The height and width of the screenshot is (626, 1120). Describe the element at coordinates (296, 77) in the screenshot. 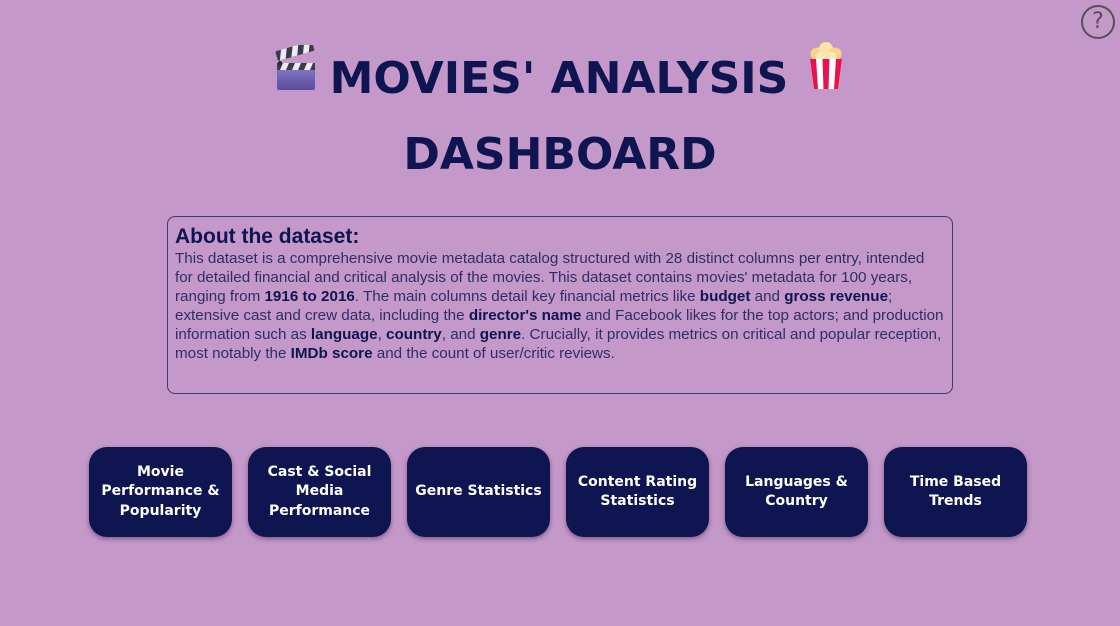

I see `clapperboard-icon` at that location.